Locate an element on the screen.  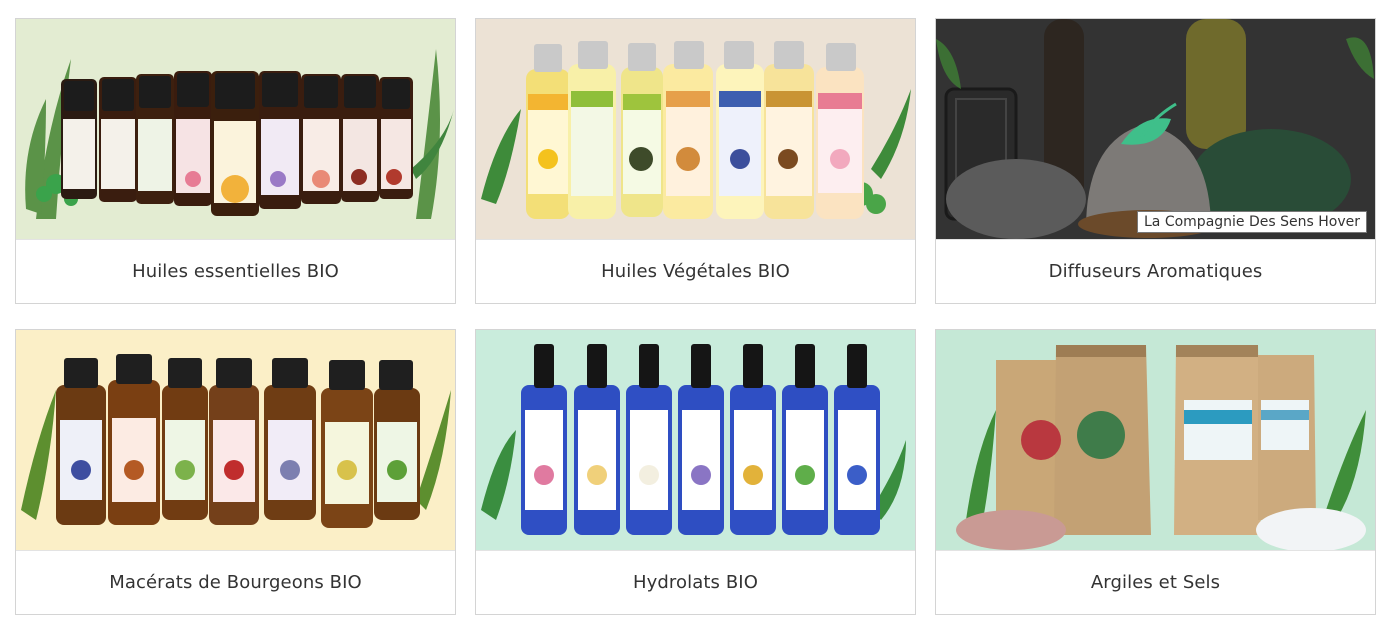
category-card-argiles-sels: Argiles et Sels is located at coordinates (1155, 472).